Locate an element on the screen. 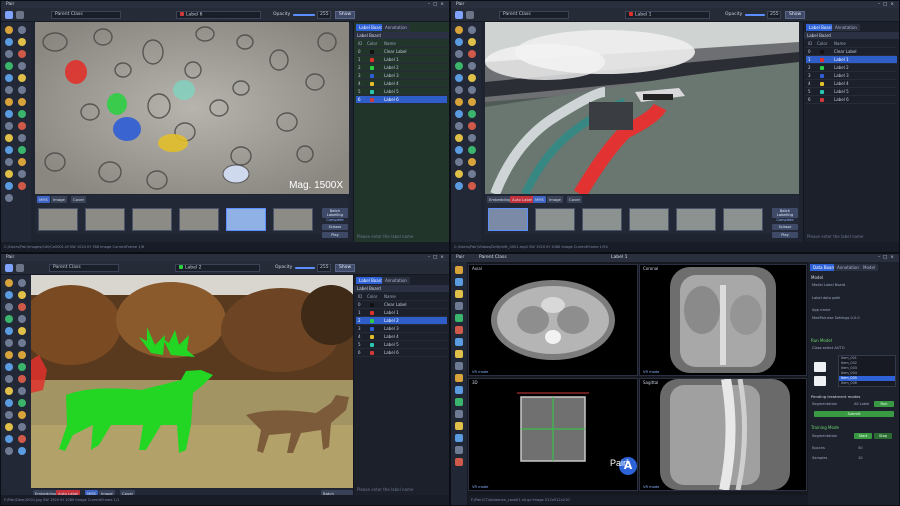 This screenshot has height=506, width=900. batch-labelling-button: Batch Labelling is located at coordinates (785, 213).